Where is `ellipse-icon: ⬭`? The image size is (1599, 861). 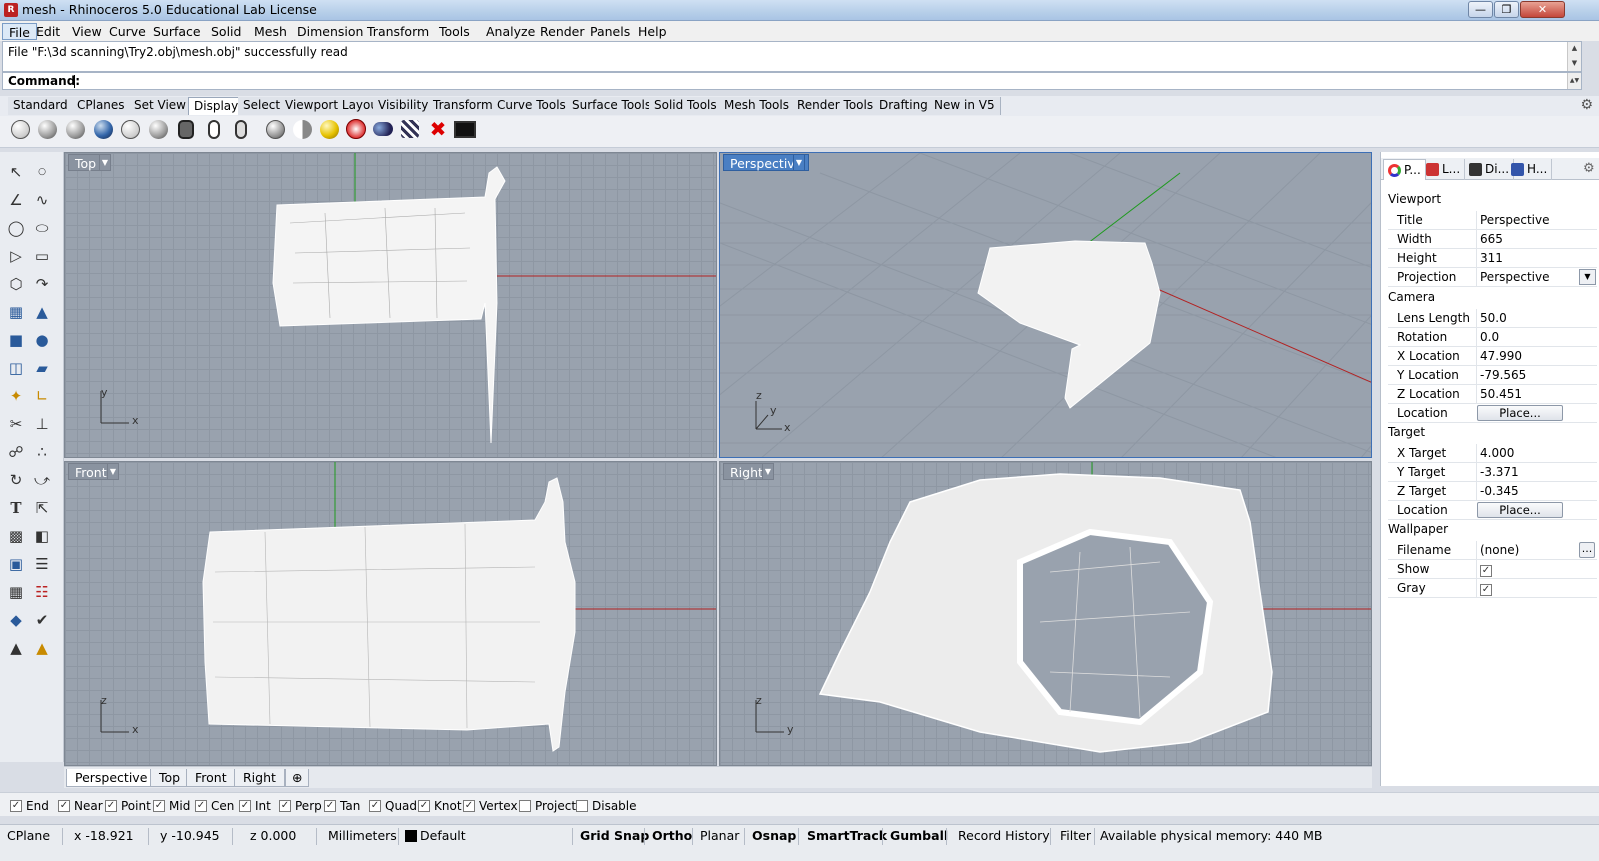 ellipse-icon: ⬭ is located at coordinates (42, 228).